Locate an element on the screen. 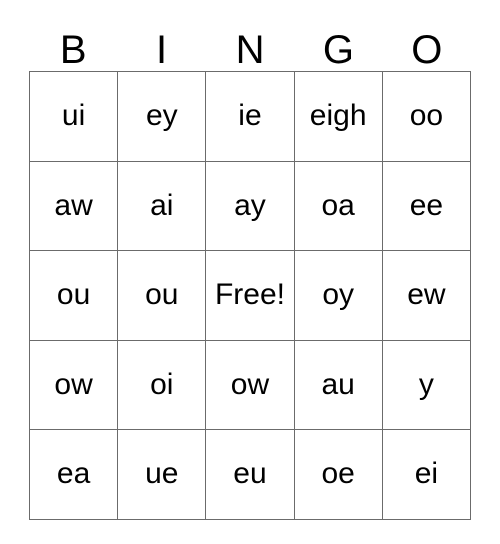 Image resolution: width=500 pixels, height=544 pixels. bingo-row: ui ey ie eigh oo is located at coordinates (250, 116).